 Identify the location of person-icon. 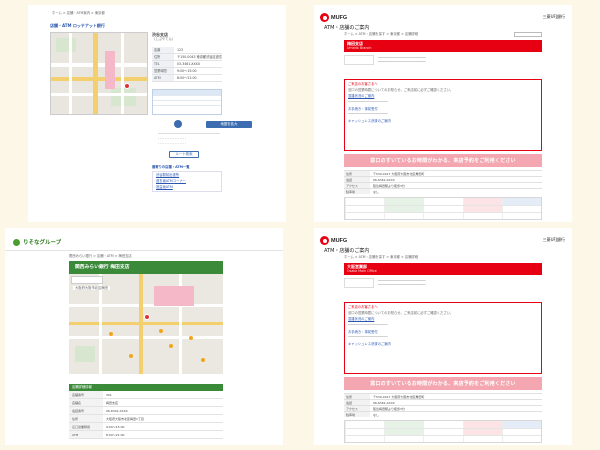
(178, 124).